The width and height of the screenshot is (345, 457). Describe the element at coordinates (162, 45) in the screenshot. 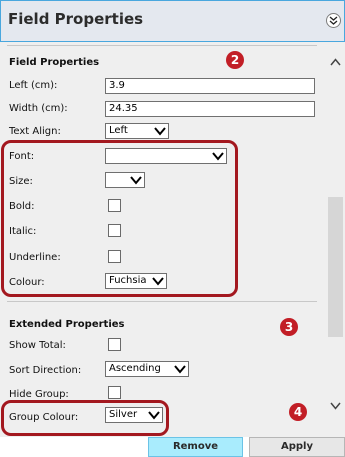

I see `divider` at that location.